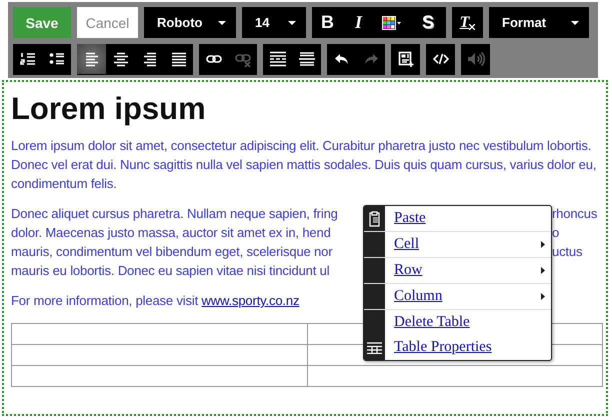 Image resolution: width=612 pixels, height=420 pixels. What do you see at coordinates (575, 214) in the screenshot?
I see `paragraph-line: rhoncus` at bounding box center [575, 214].